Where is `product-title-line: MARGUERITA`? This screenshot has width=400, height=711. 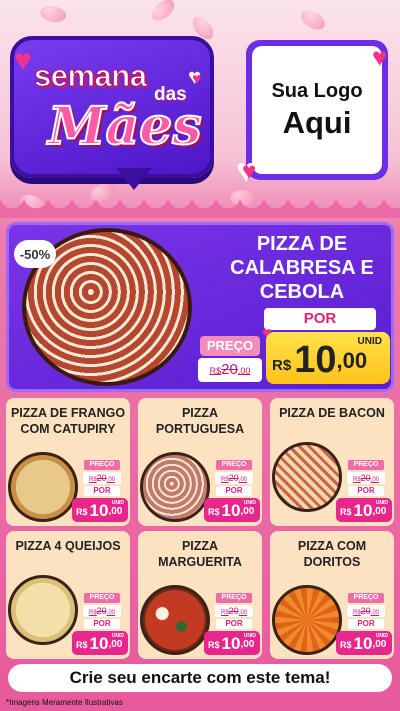
product-title-line: MARGUERITA is located at coordinates (200, 561).